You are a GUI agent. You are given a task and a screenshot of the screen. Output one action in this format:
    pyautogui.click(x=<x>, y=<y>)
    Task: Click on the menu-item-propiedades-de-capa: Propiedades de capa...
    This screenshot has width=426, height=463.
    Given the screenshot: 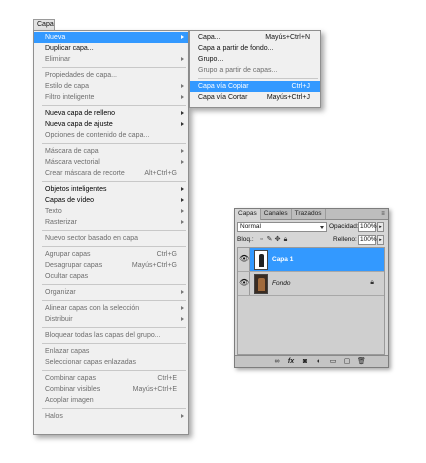 What is the action you would take?
    pyautogui.click(x=111, y=75)
    